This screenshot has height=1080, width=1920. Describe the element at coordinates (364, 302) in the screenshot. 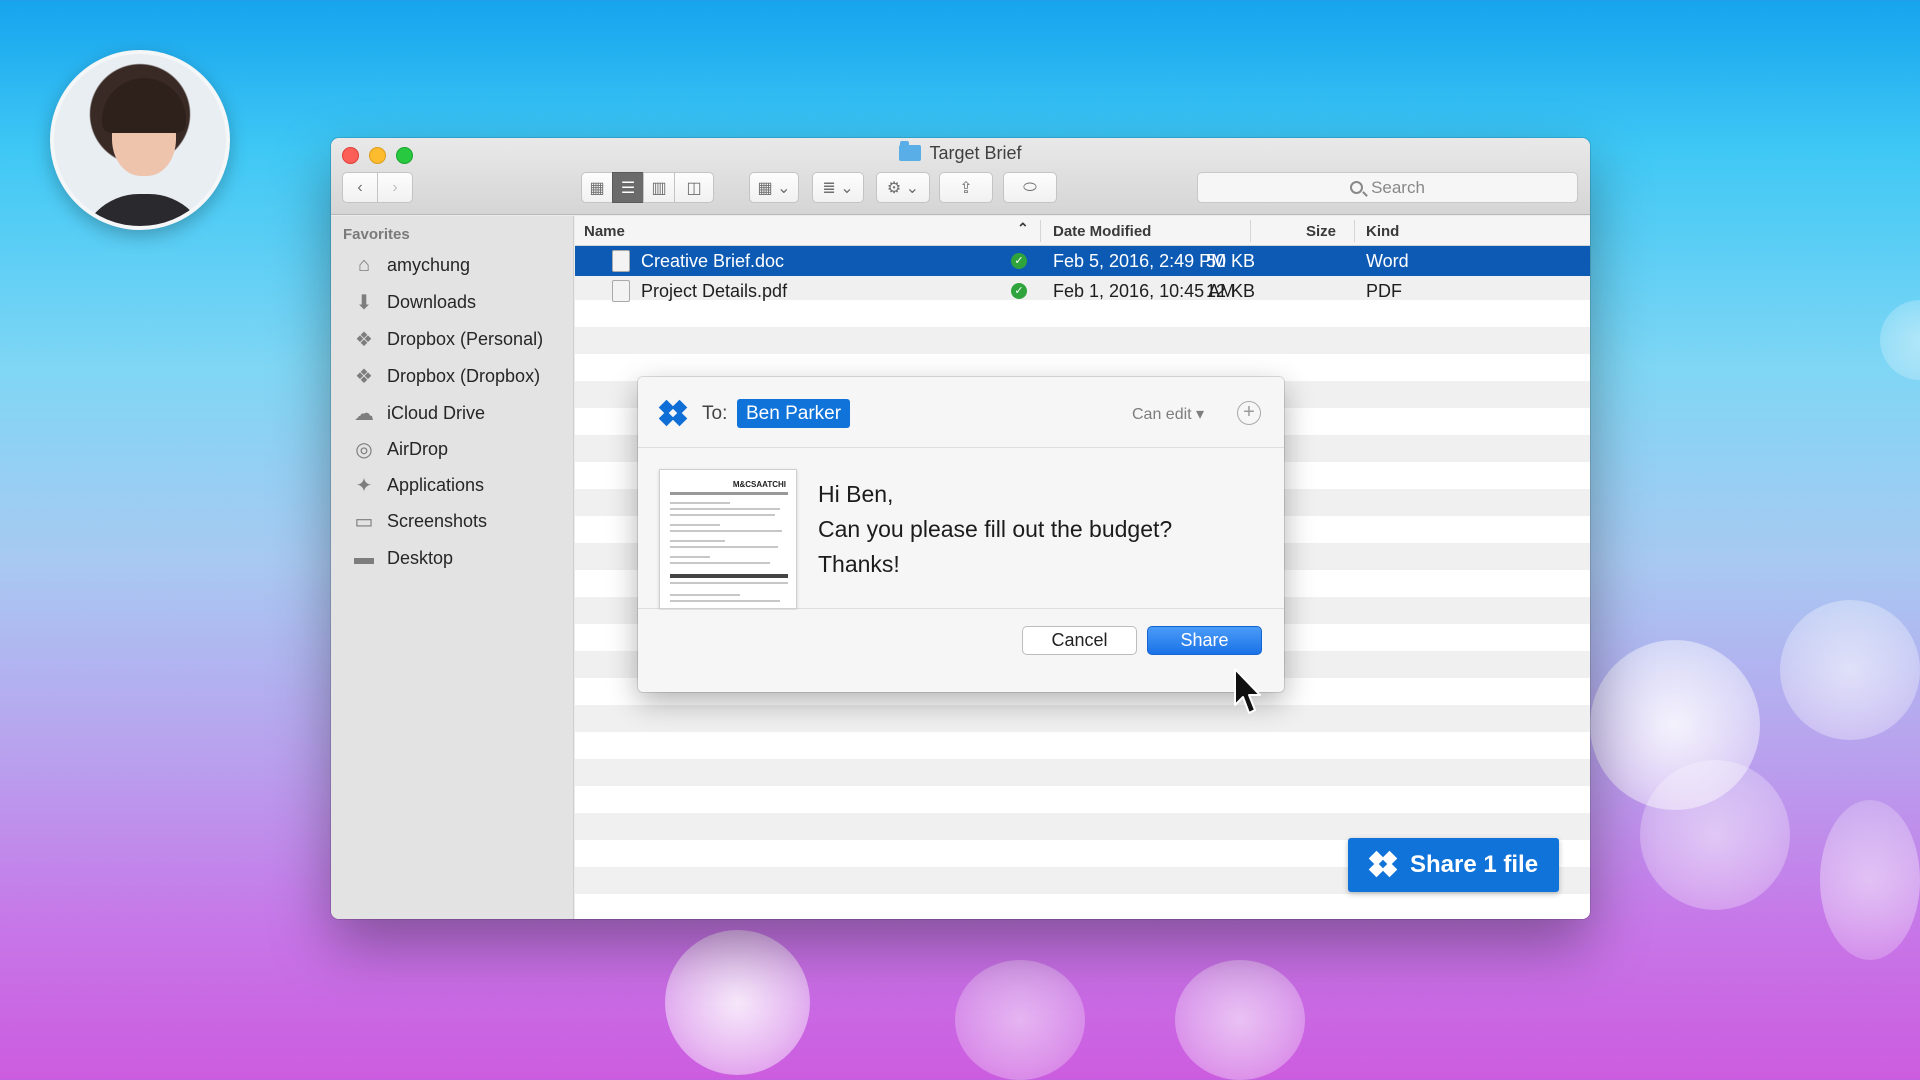

I see `download-icon: ⬇` at that location.